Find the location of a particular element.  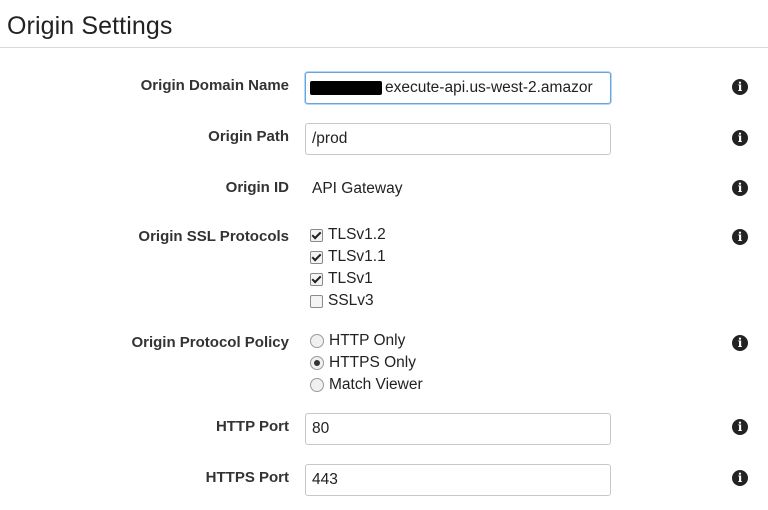

ssl-option-tlsv1-1: TLSv1.1 is located at coordinates (348, 257).